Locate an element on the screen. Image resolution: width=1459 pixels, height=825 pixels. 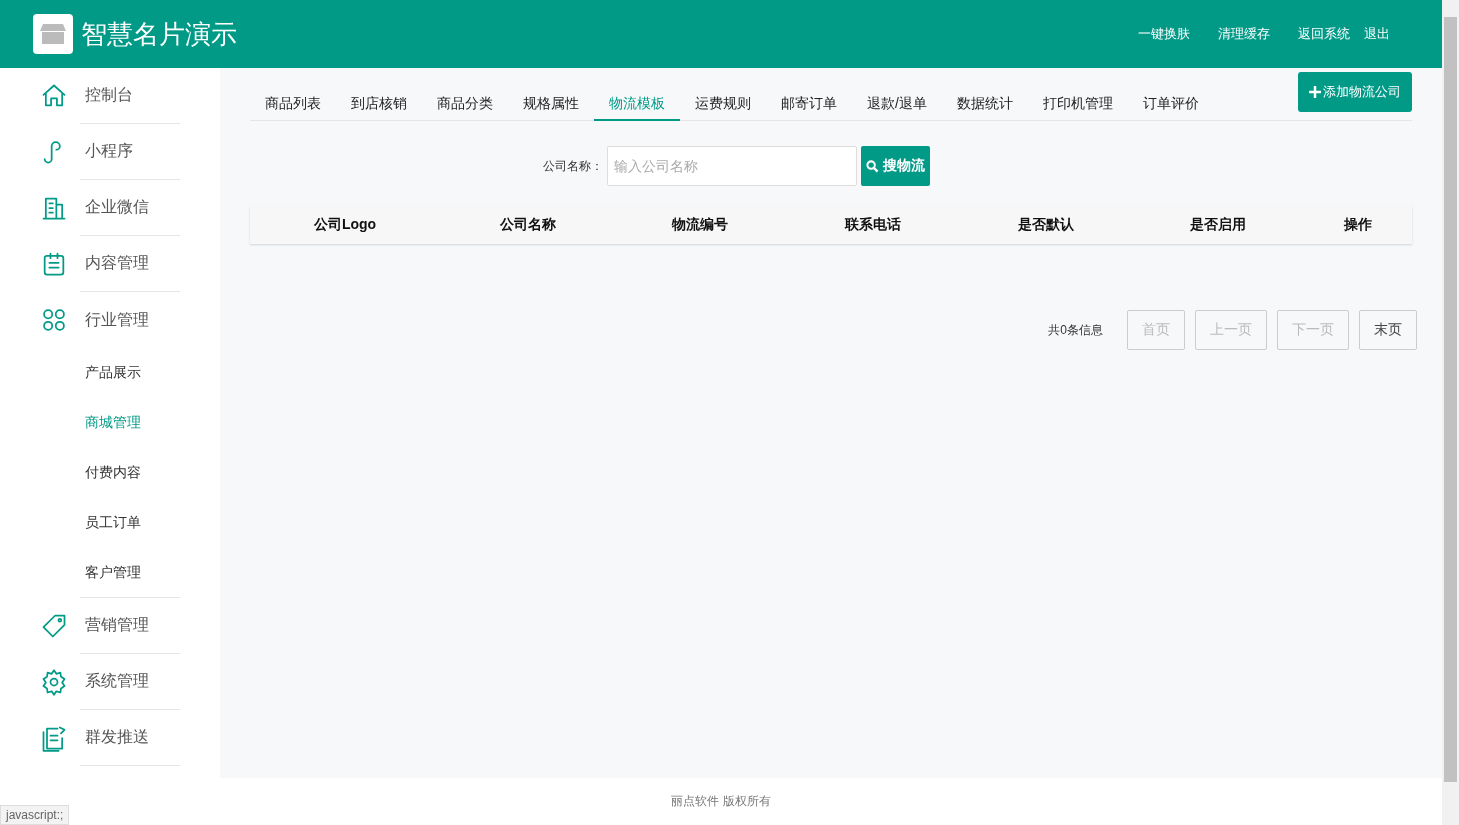
column-header: 是否默认 is located at coordinates (1046, 225).